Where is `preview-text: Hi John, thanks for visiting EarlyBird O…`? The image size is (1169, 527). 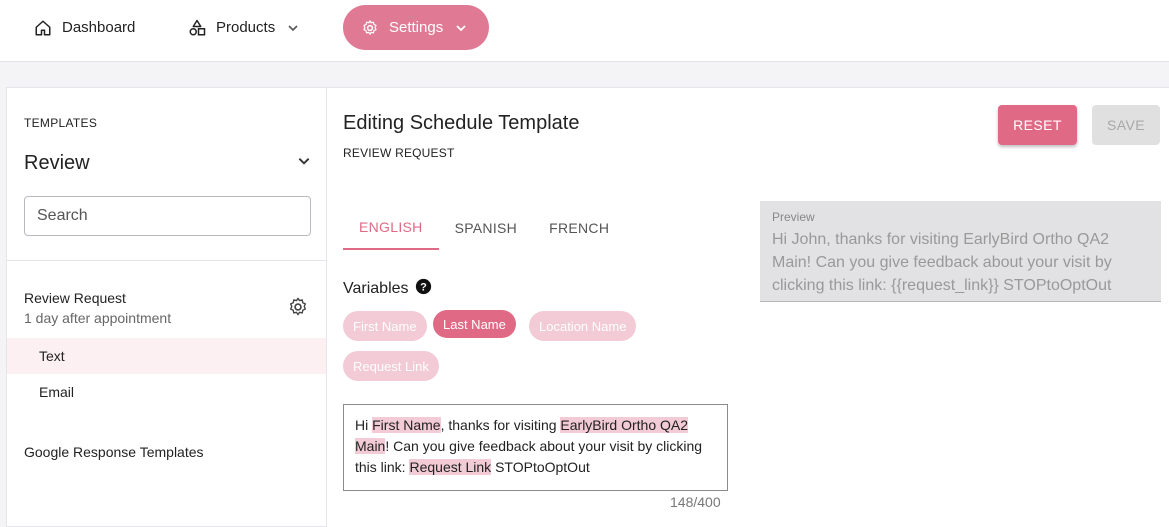 preview-text: Hi John, thanks for visiting EarlyBird O… is located at coordinates (942, 262).